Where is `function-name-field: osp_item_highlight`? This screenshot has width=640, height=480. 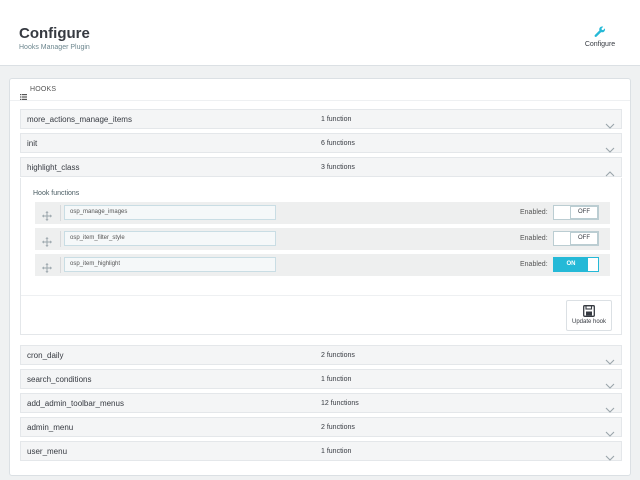
function-name-field: osp_item_highlight is located at coordinates (170, 264).